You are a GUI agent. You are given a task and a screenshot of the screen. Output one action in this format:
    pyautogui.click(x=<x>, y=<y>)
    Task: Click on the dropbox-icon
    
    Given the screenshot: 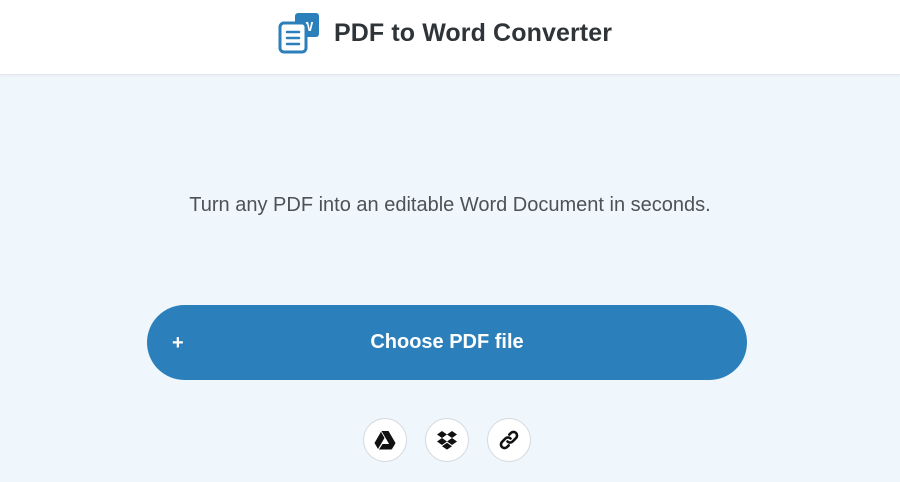 What is the action you would take?
    pyautogui.click(x=447, y=440)
    